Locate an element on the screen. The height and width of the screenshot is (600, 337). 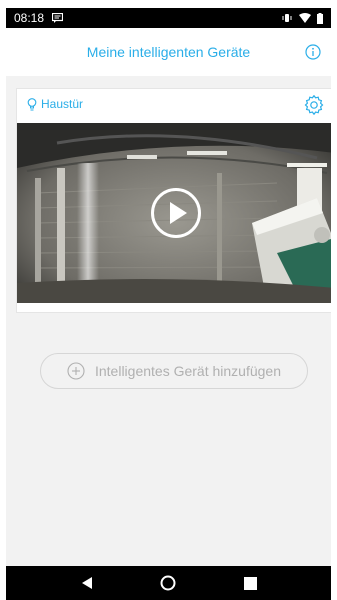
page-title: Meine intelligenten Geräte is located at coordinates (168, 52).